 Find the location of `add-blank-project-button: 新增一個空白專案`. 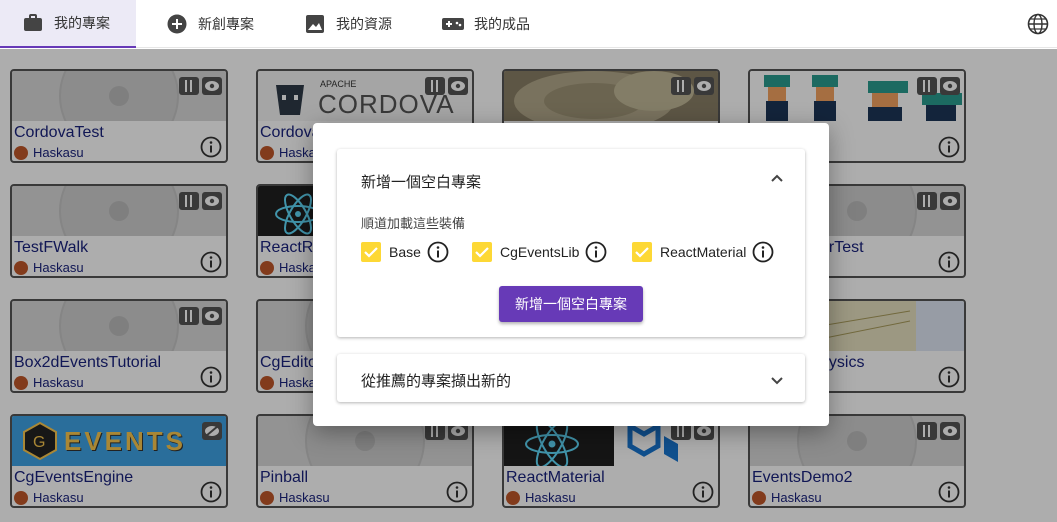

add-blank-project-button: 新增一個空白專案 is located at coordinates (571, 304).